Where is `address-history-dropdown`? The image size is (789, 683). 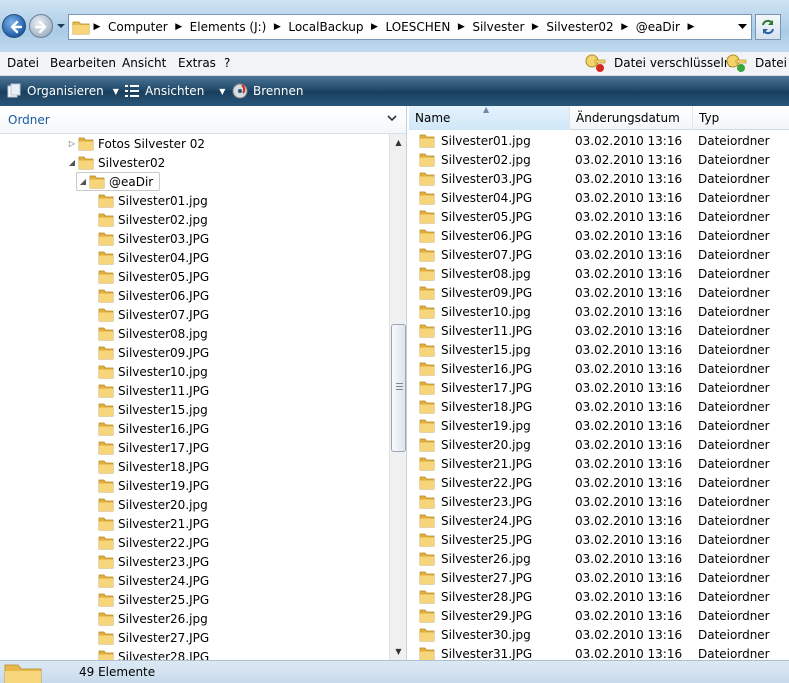
address-history-dropdown is located at coordinates (742, 27).